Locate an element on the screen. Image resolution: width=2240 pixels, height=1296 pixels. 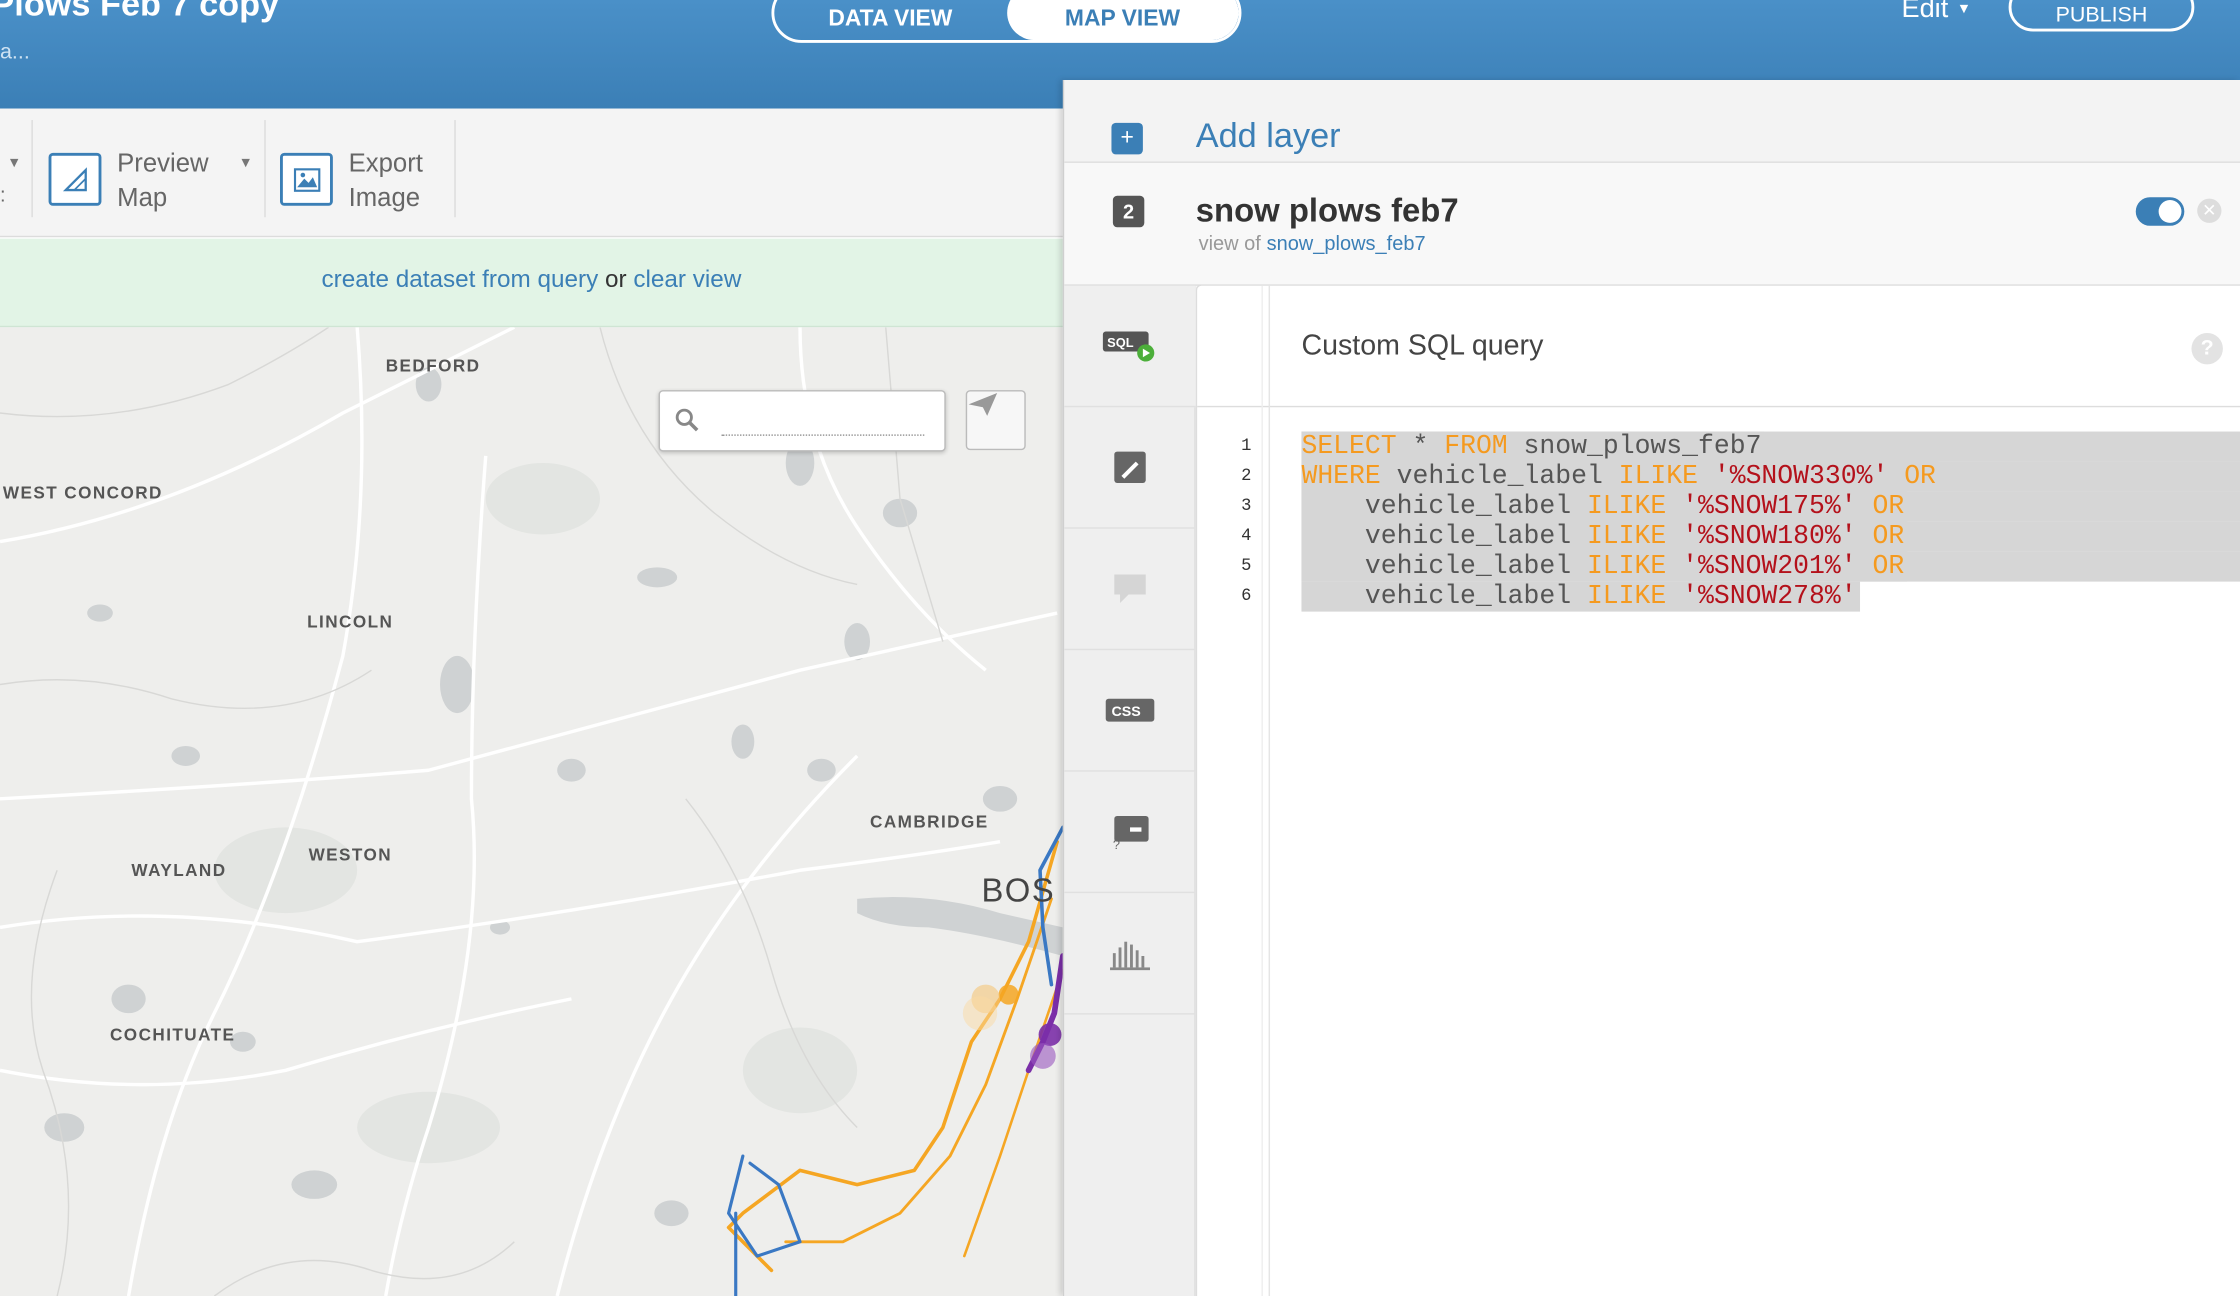
code-text: vehicle_label ILIKE '%SNOW180%' OR is located at coordinates (1604, 536).